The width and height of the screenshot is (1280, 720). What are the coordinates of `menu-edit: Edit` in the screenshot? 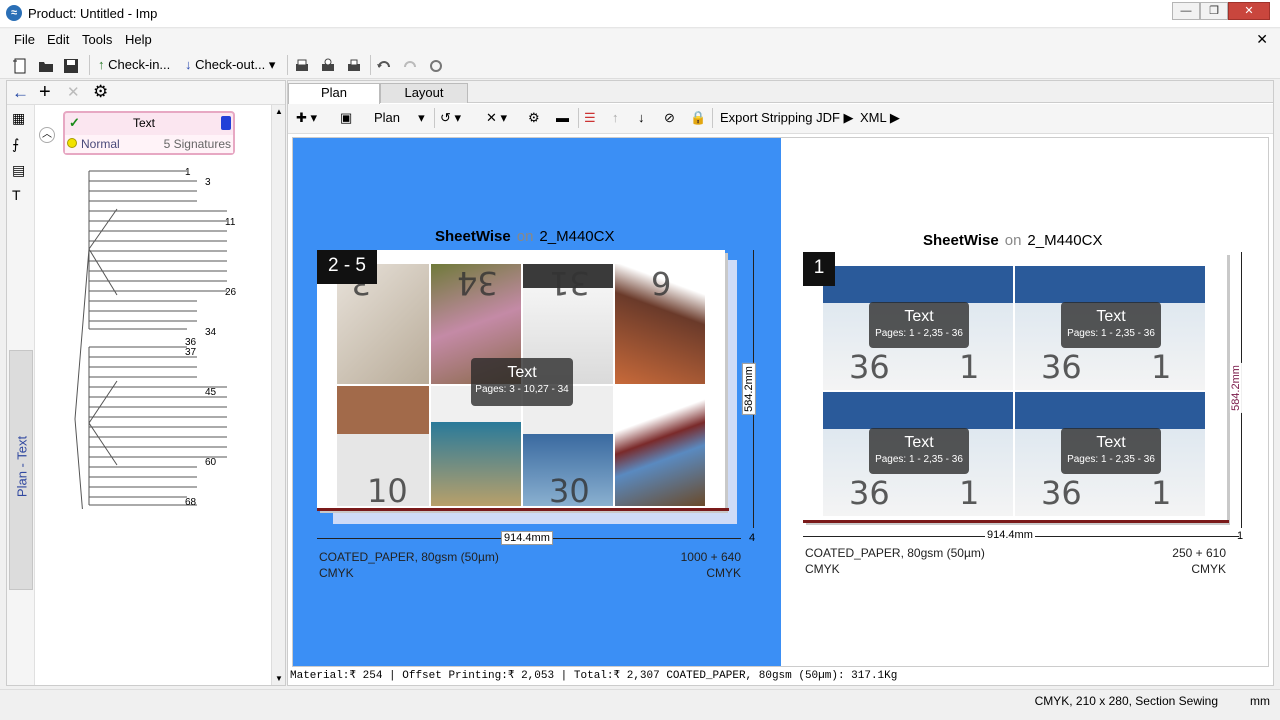 It's located at (58, 39).